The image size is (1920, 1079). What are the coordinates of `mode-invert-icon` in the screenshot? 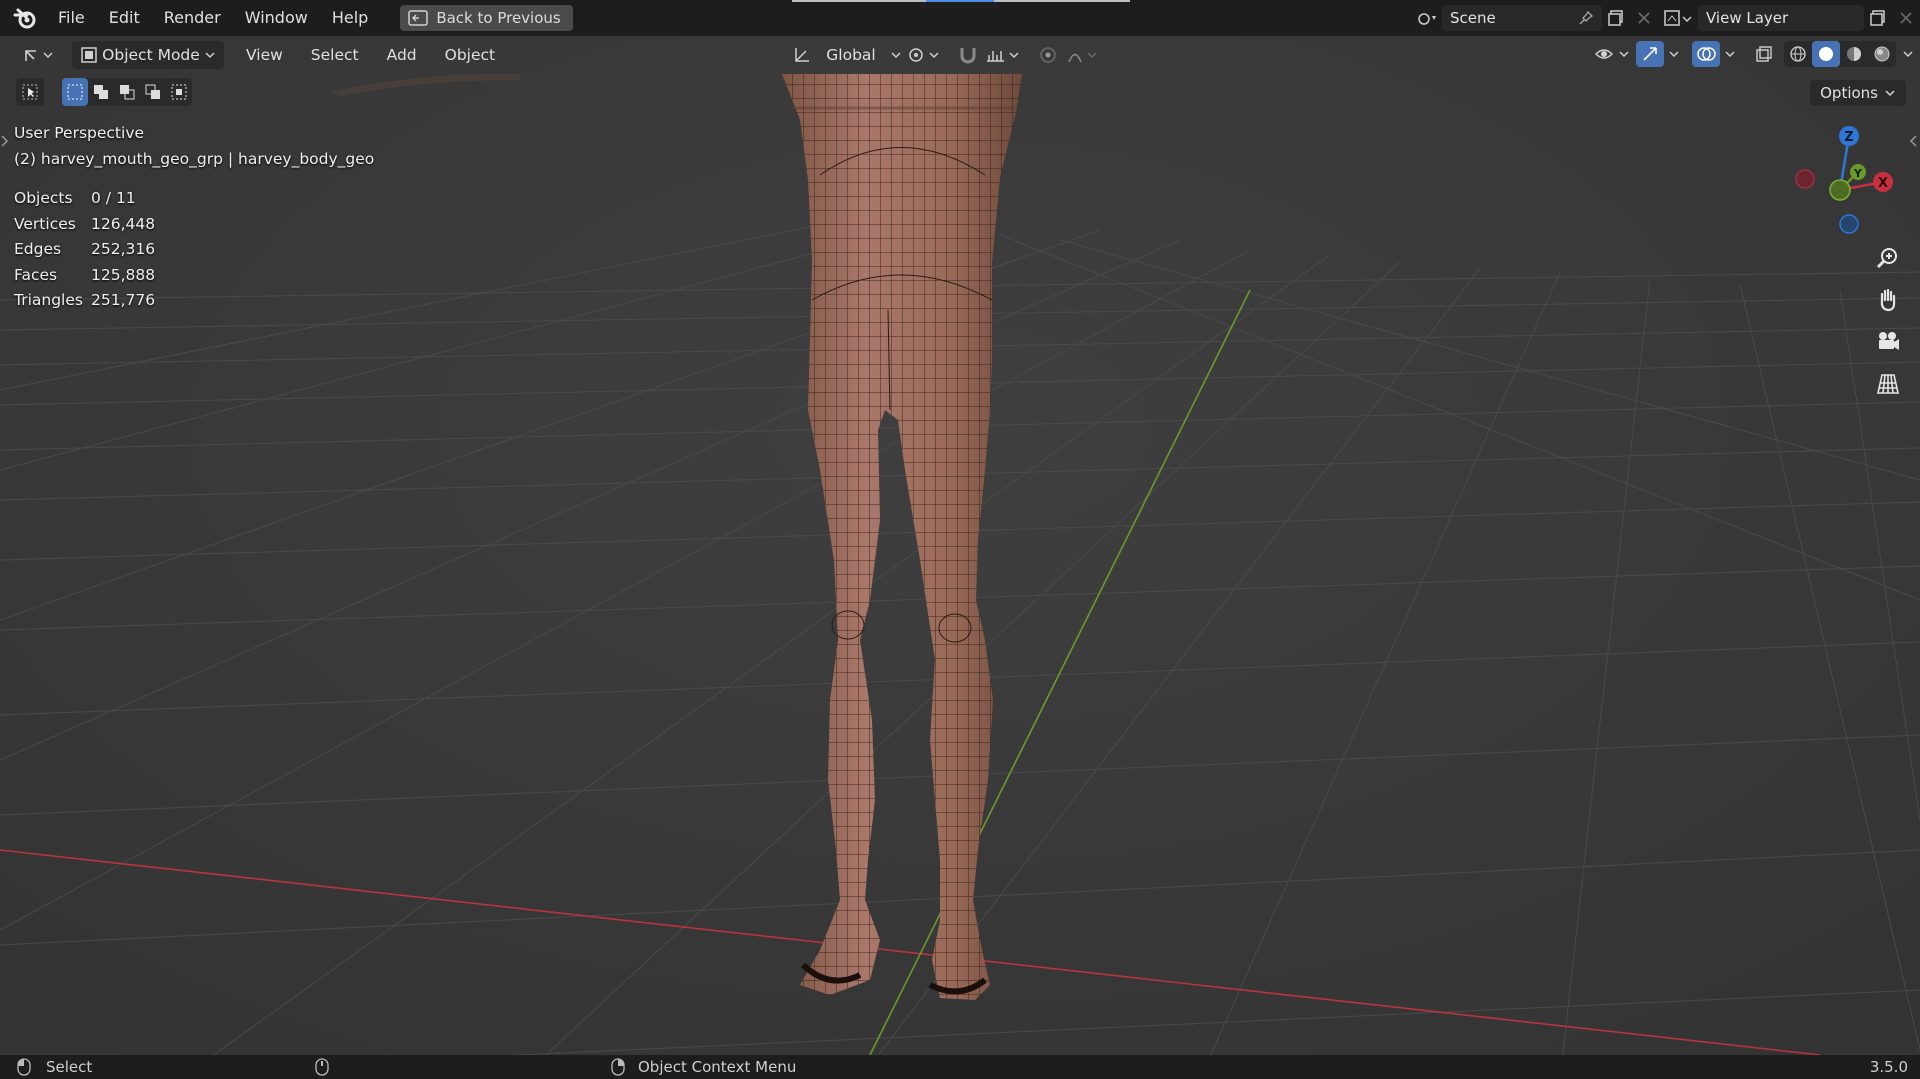 It's located at (153, 92).